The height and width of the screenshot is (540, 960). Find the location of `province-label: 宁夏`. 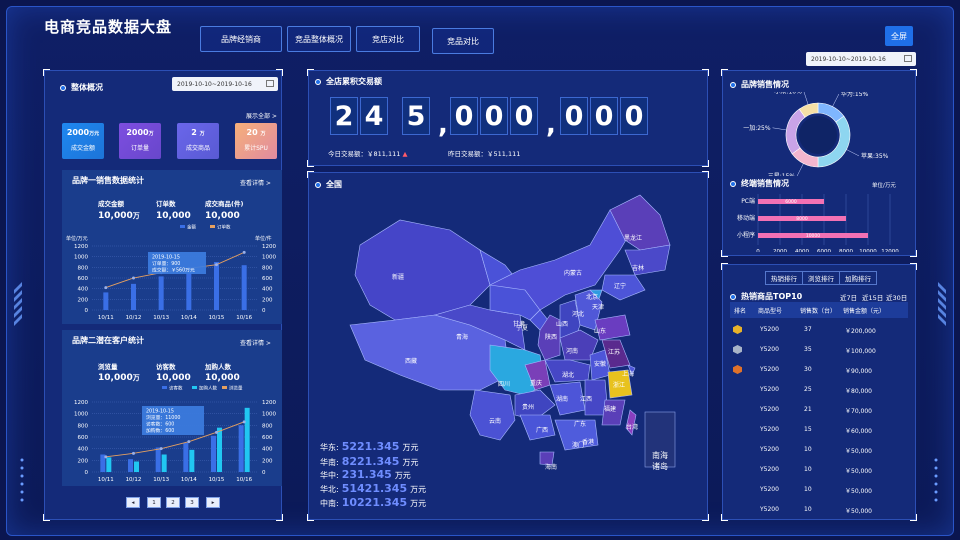

province-label: 宁夏 is located at coordinates (522, 328).